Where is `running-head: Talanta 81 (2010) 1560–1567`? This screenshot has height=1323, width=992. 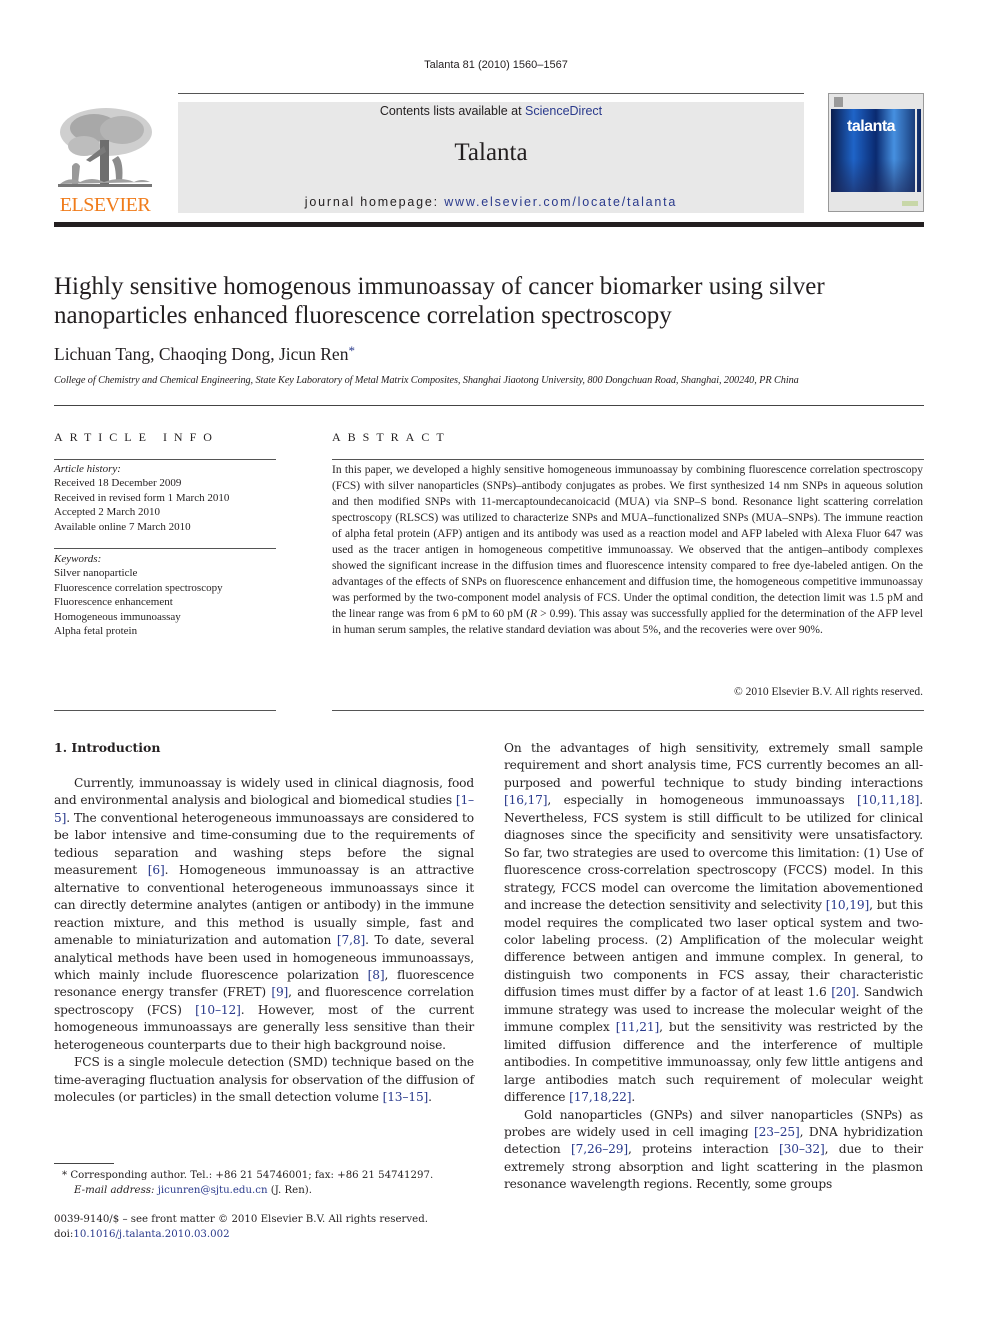 running-head: Talanta 81 (2010) 1560–1567 is located at coordinates (496, 65).